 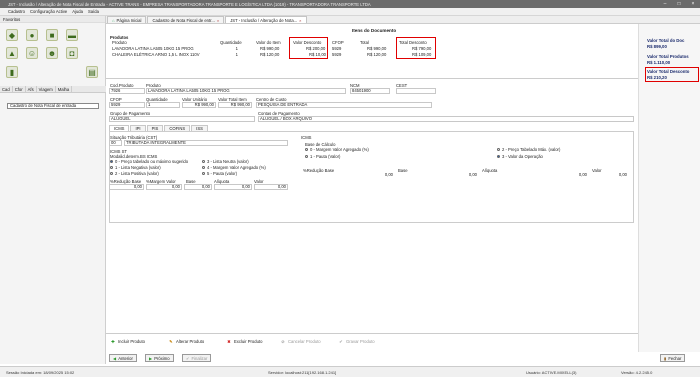 I want to click on cfop-field: 5929, so click(x=127, y=105).